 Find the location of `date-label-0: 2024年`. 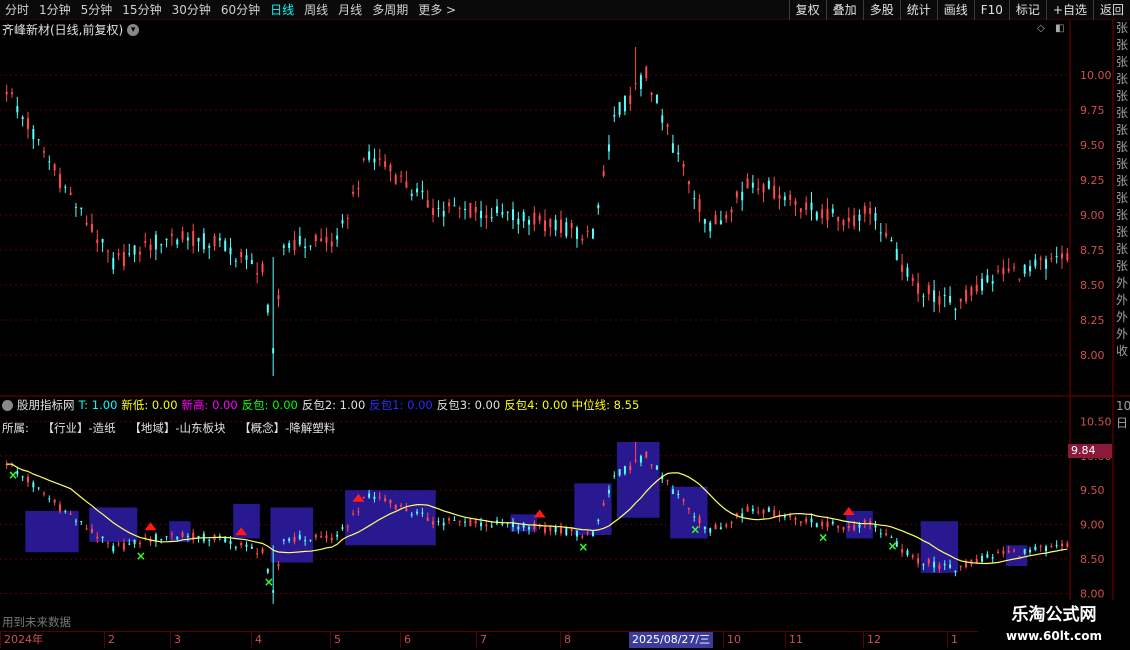

date-label-0: 2024年 is located at coordinates (21, 640).